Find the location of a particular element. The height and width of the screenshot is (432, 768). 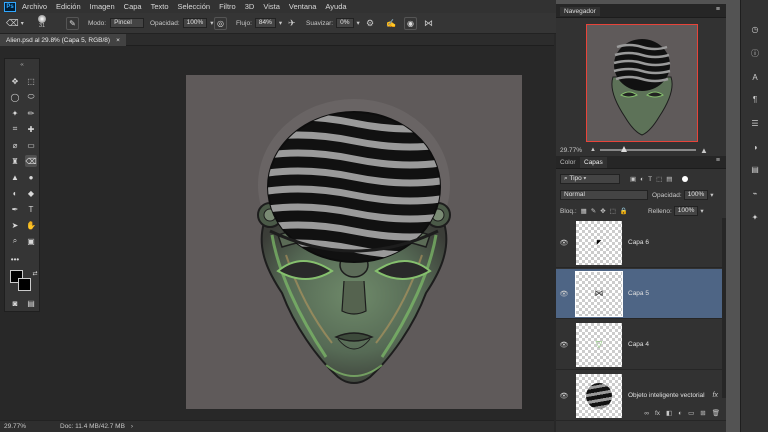

layer-opacity-field: 100% is located at coordinates (696, 195).